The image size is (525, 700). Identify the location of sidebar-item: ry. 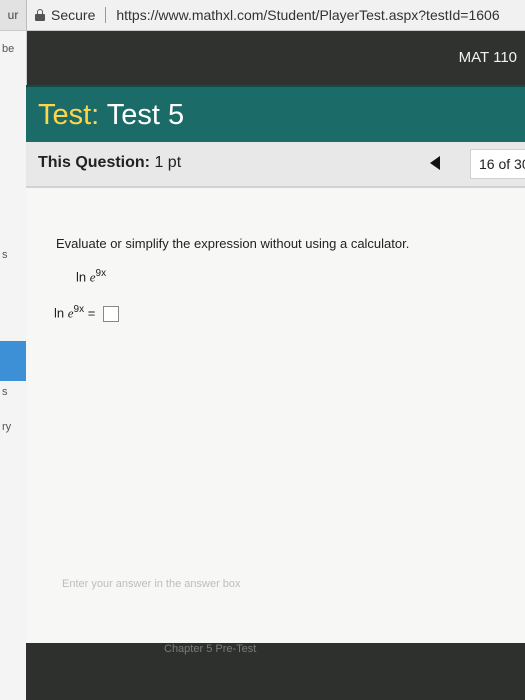
(6, 427).